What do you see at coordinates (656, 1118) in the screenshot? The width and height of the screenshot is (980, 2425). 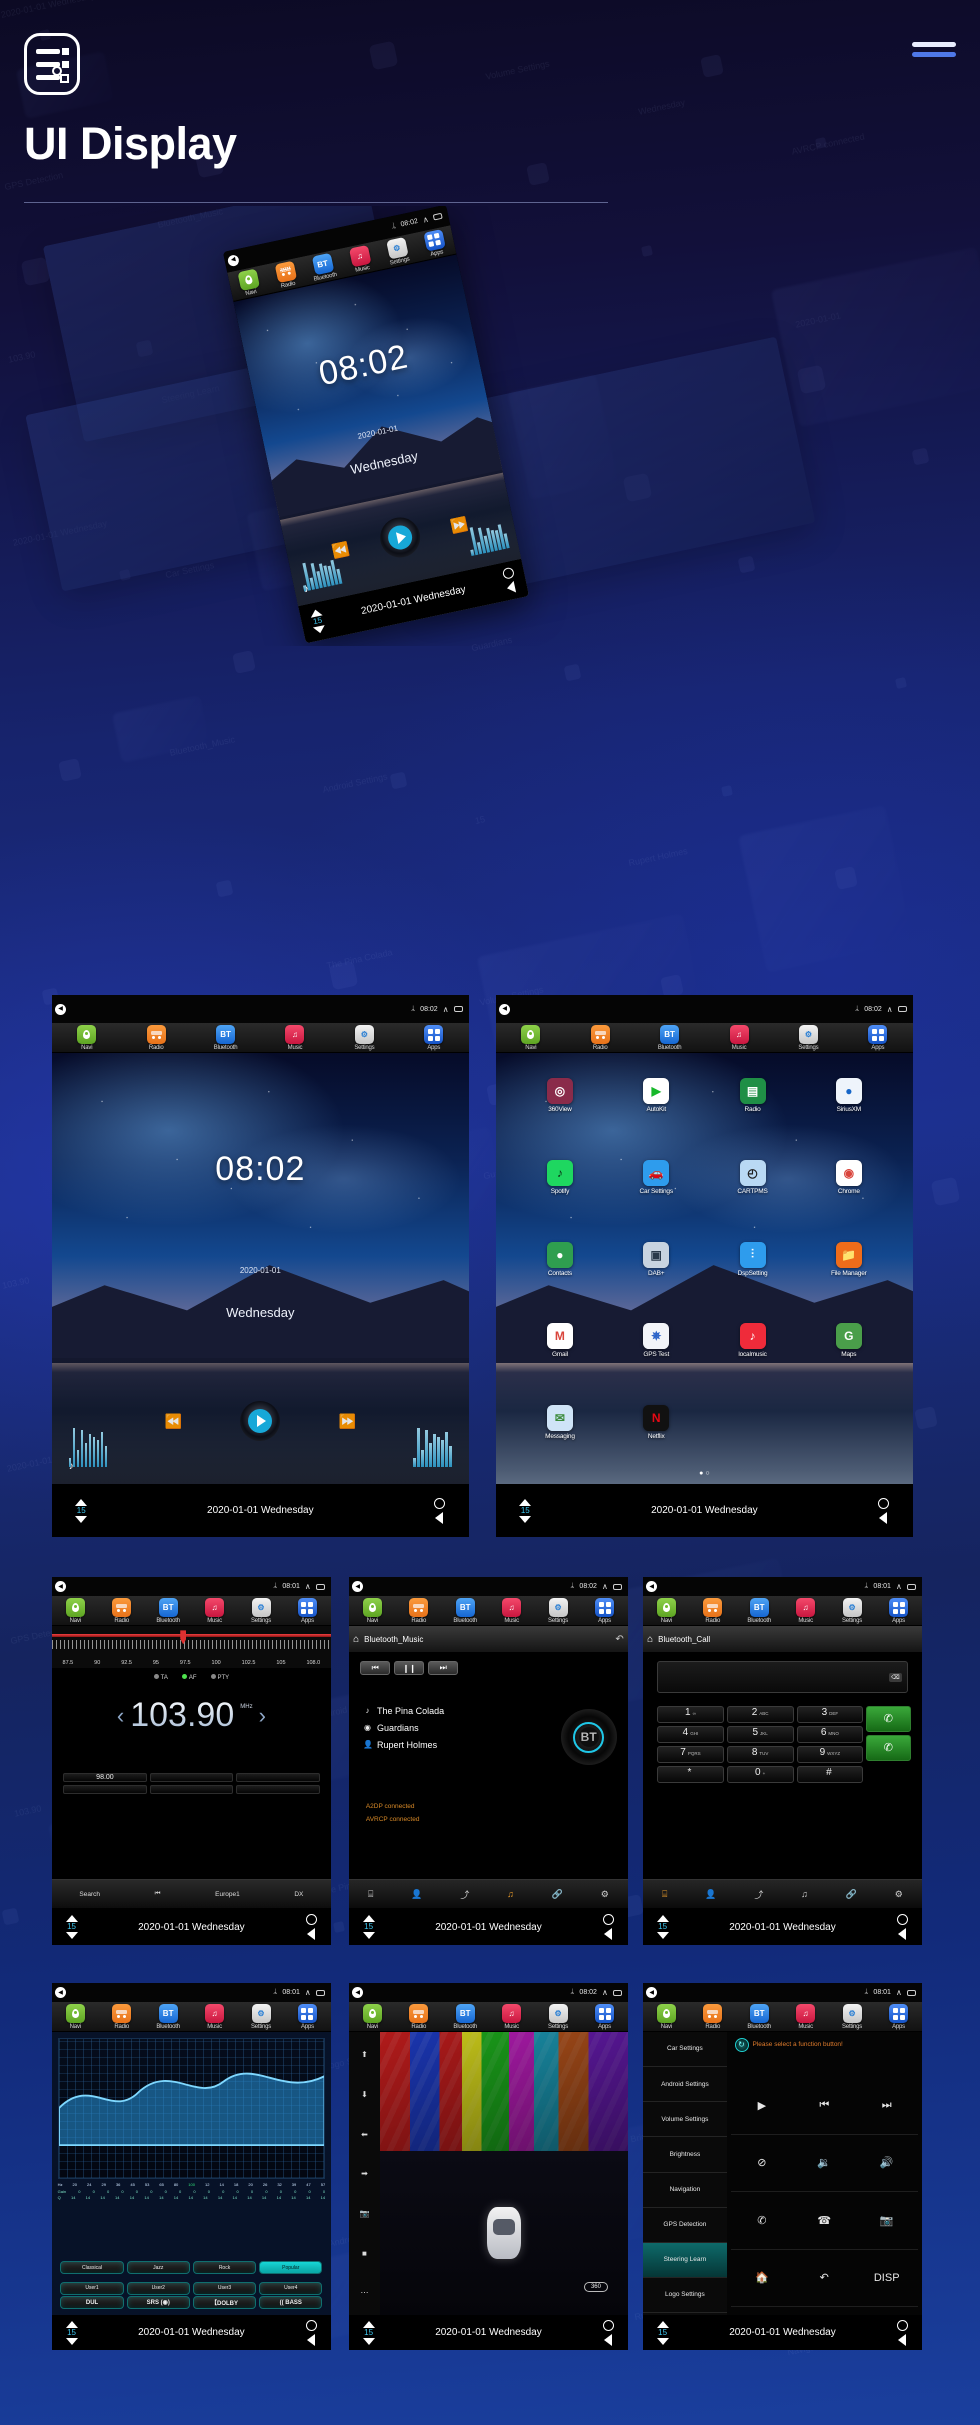 I see `app-tile-autokit: ▶ AutoKit` at bounding box center [656, 1118].